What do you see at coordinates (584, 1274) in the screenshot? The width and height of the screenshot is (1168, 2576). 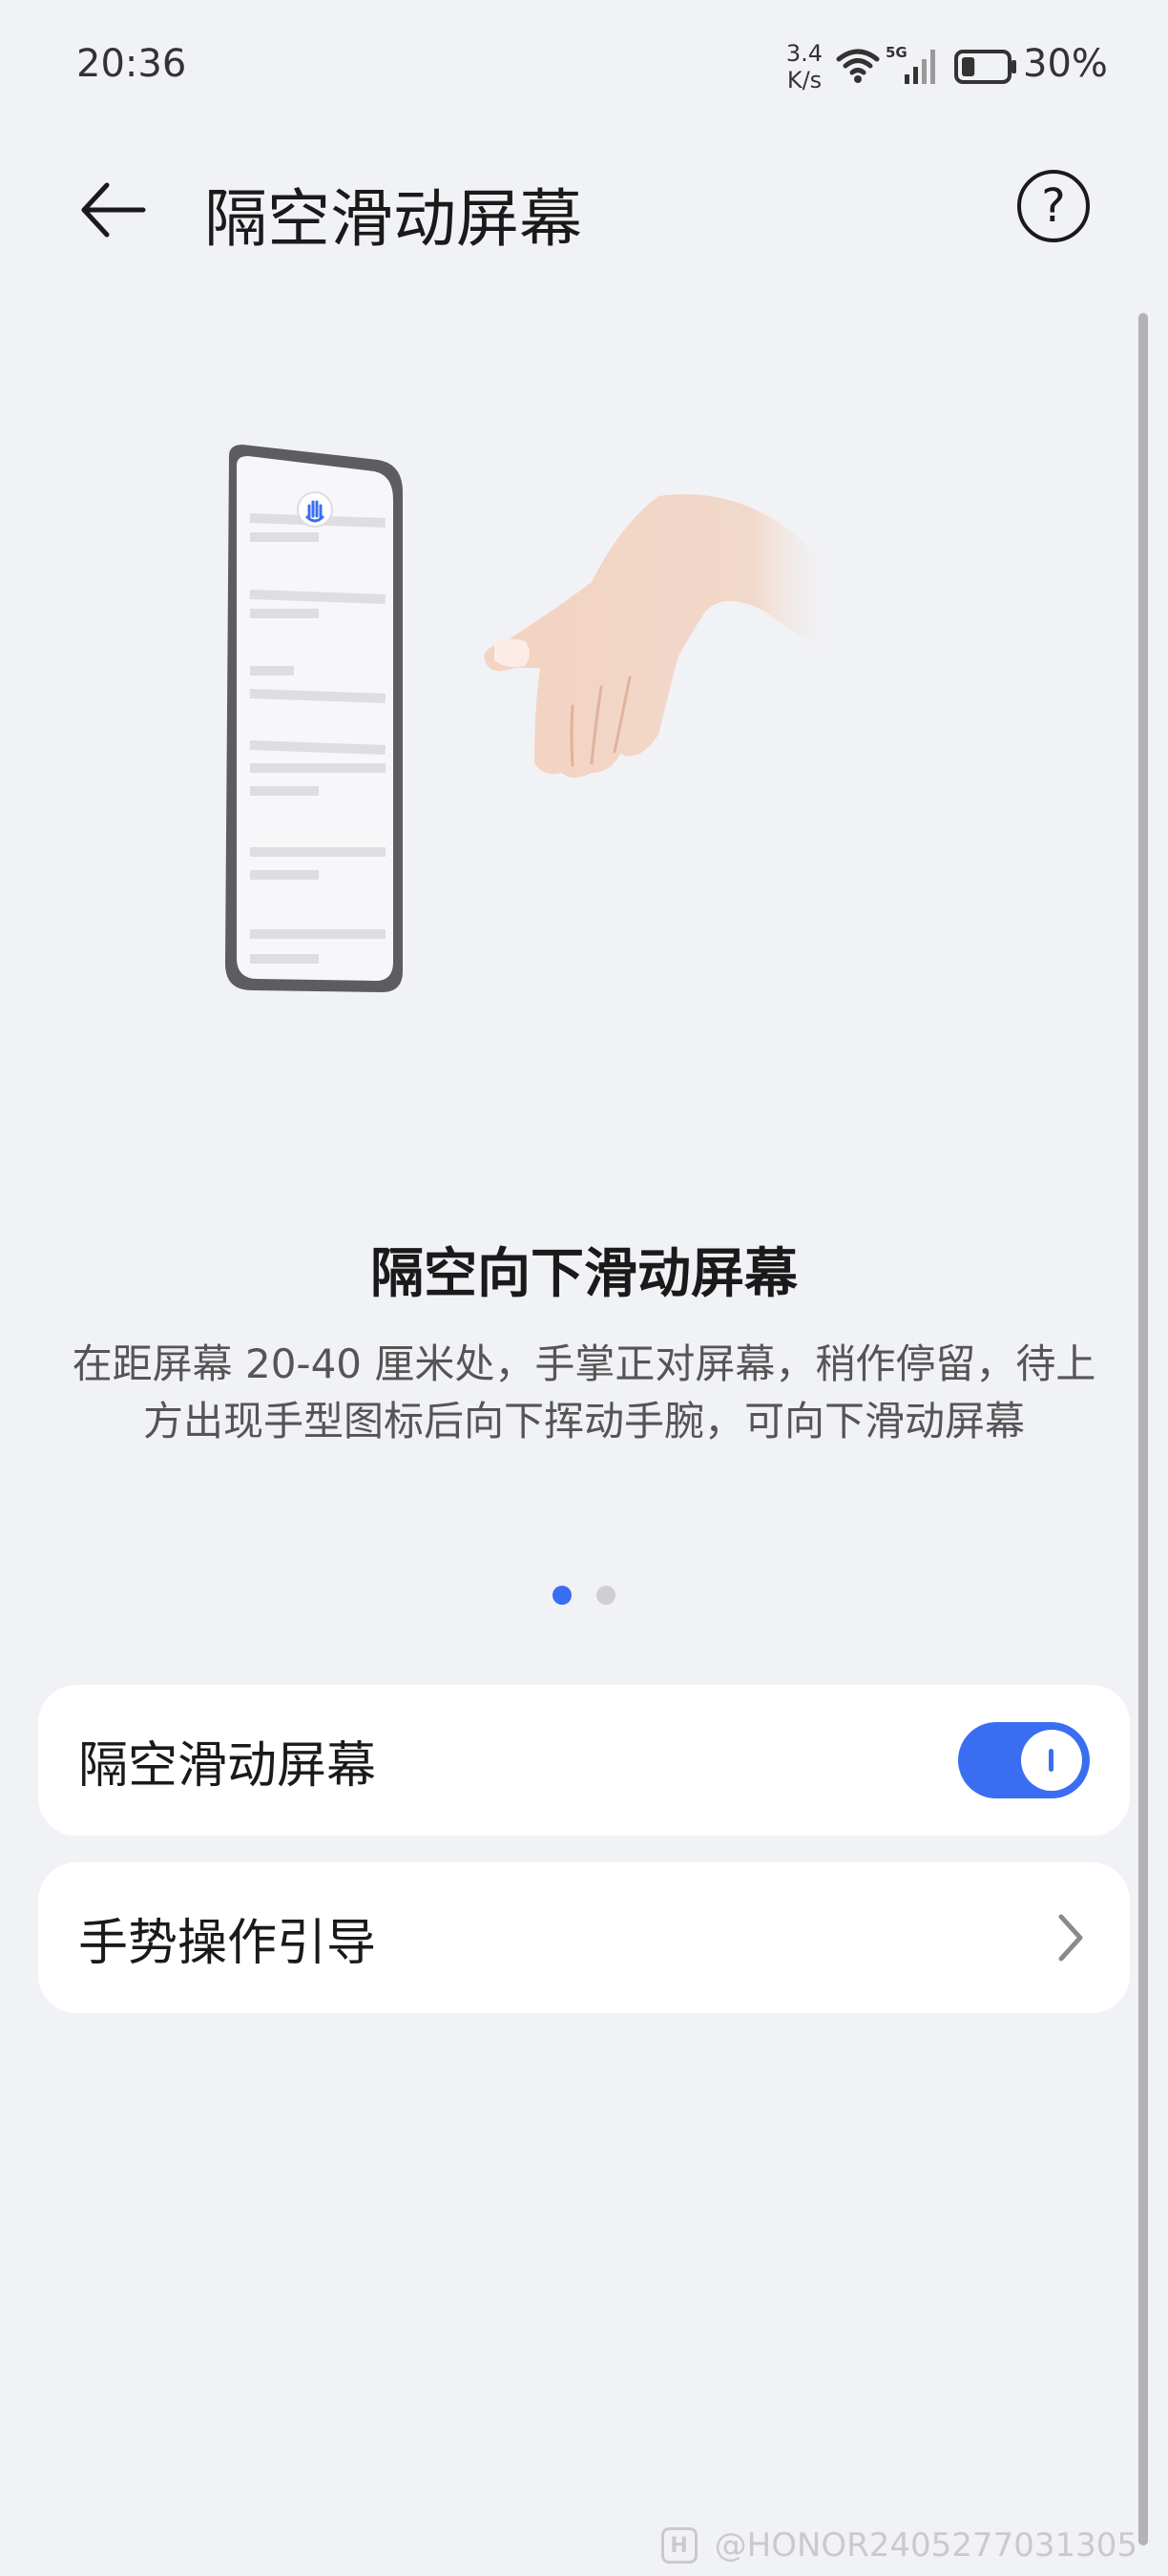 I see `slide-title: 隔空向下滑动屏幕` at bounding box center [584, 1274].